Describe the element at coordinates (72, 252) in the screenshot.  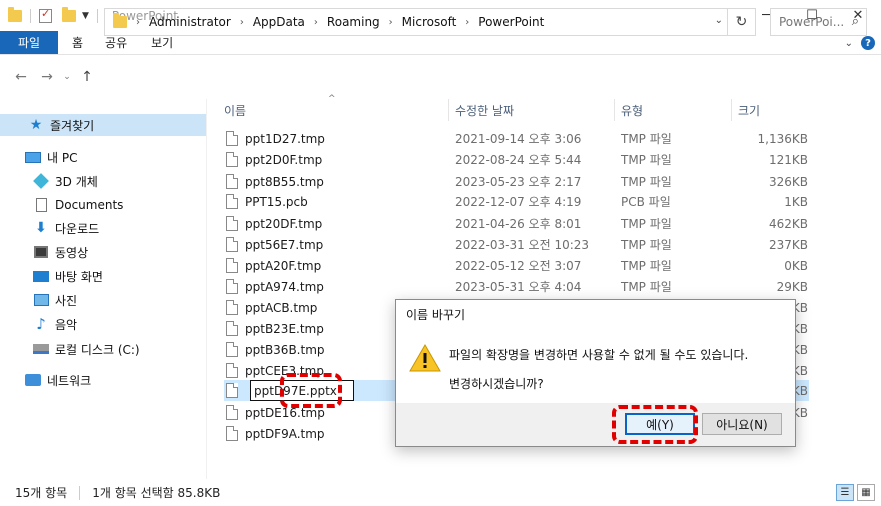
I see `sidebar-item-label: 동영상` at that location.